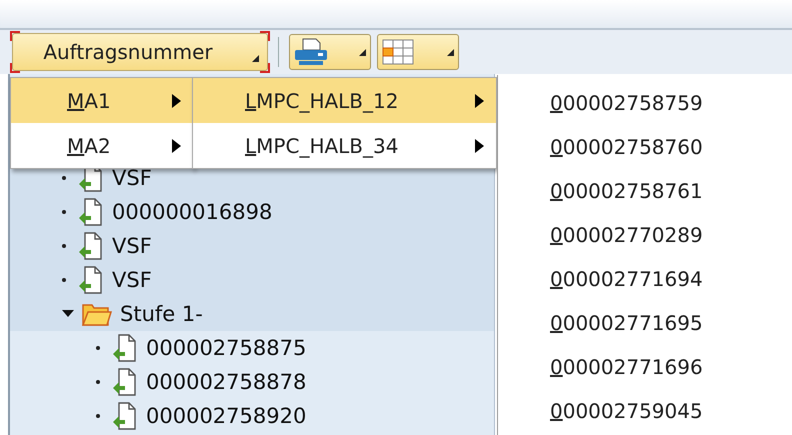  What do you see at coordinates (344, 100) in the screenshot?
I see `menu-item: LMPC_HALB_12` at bounding box center [344, 100].